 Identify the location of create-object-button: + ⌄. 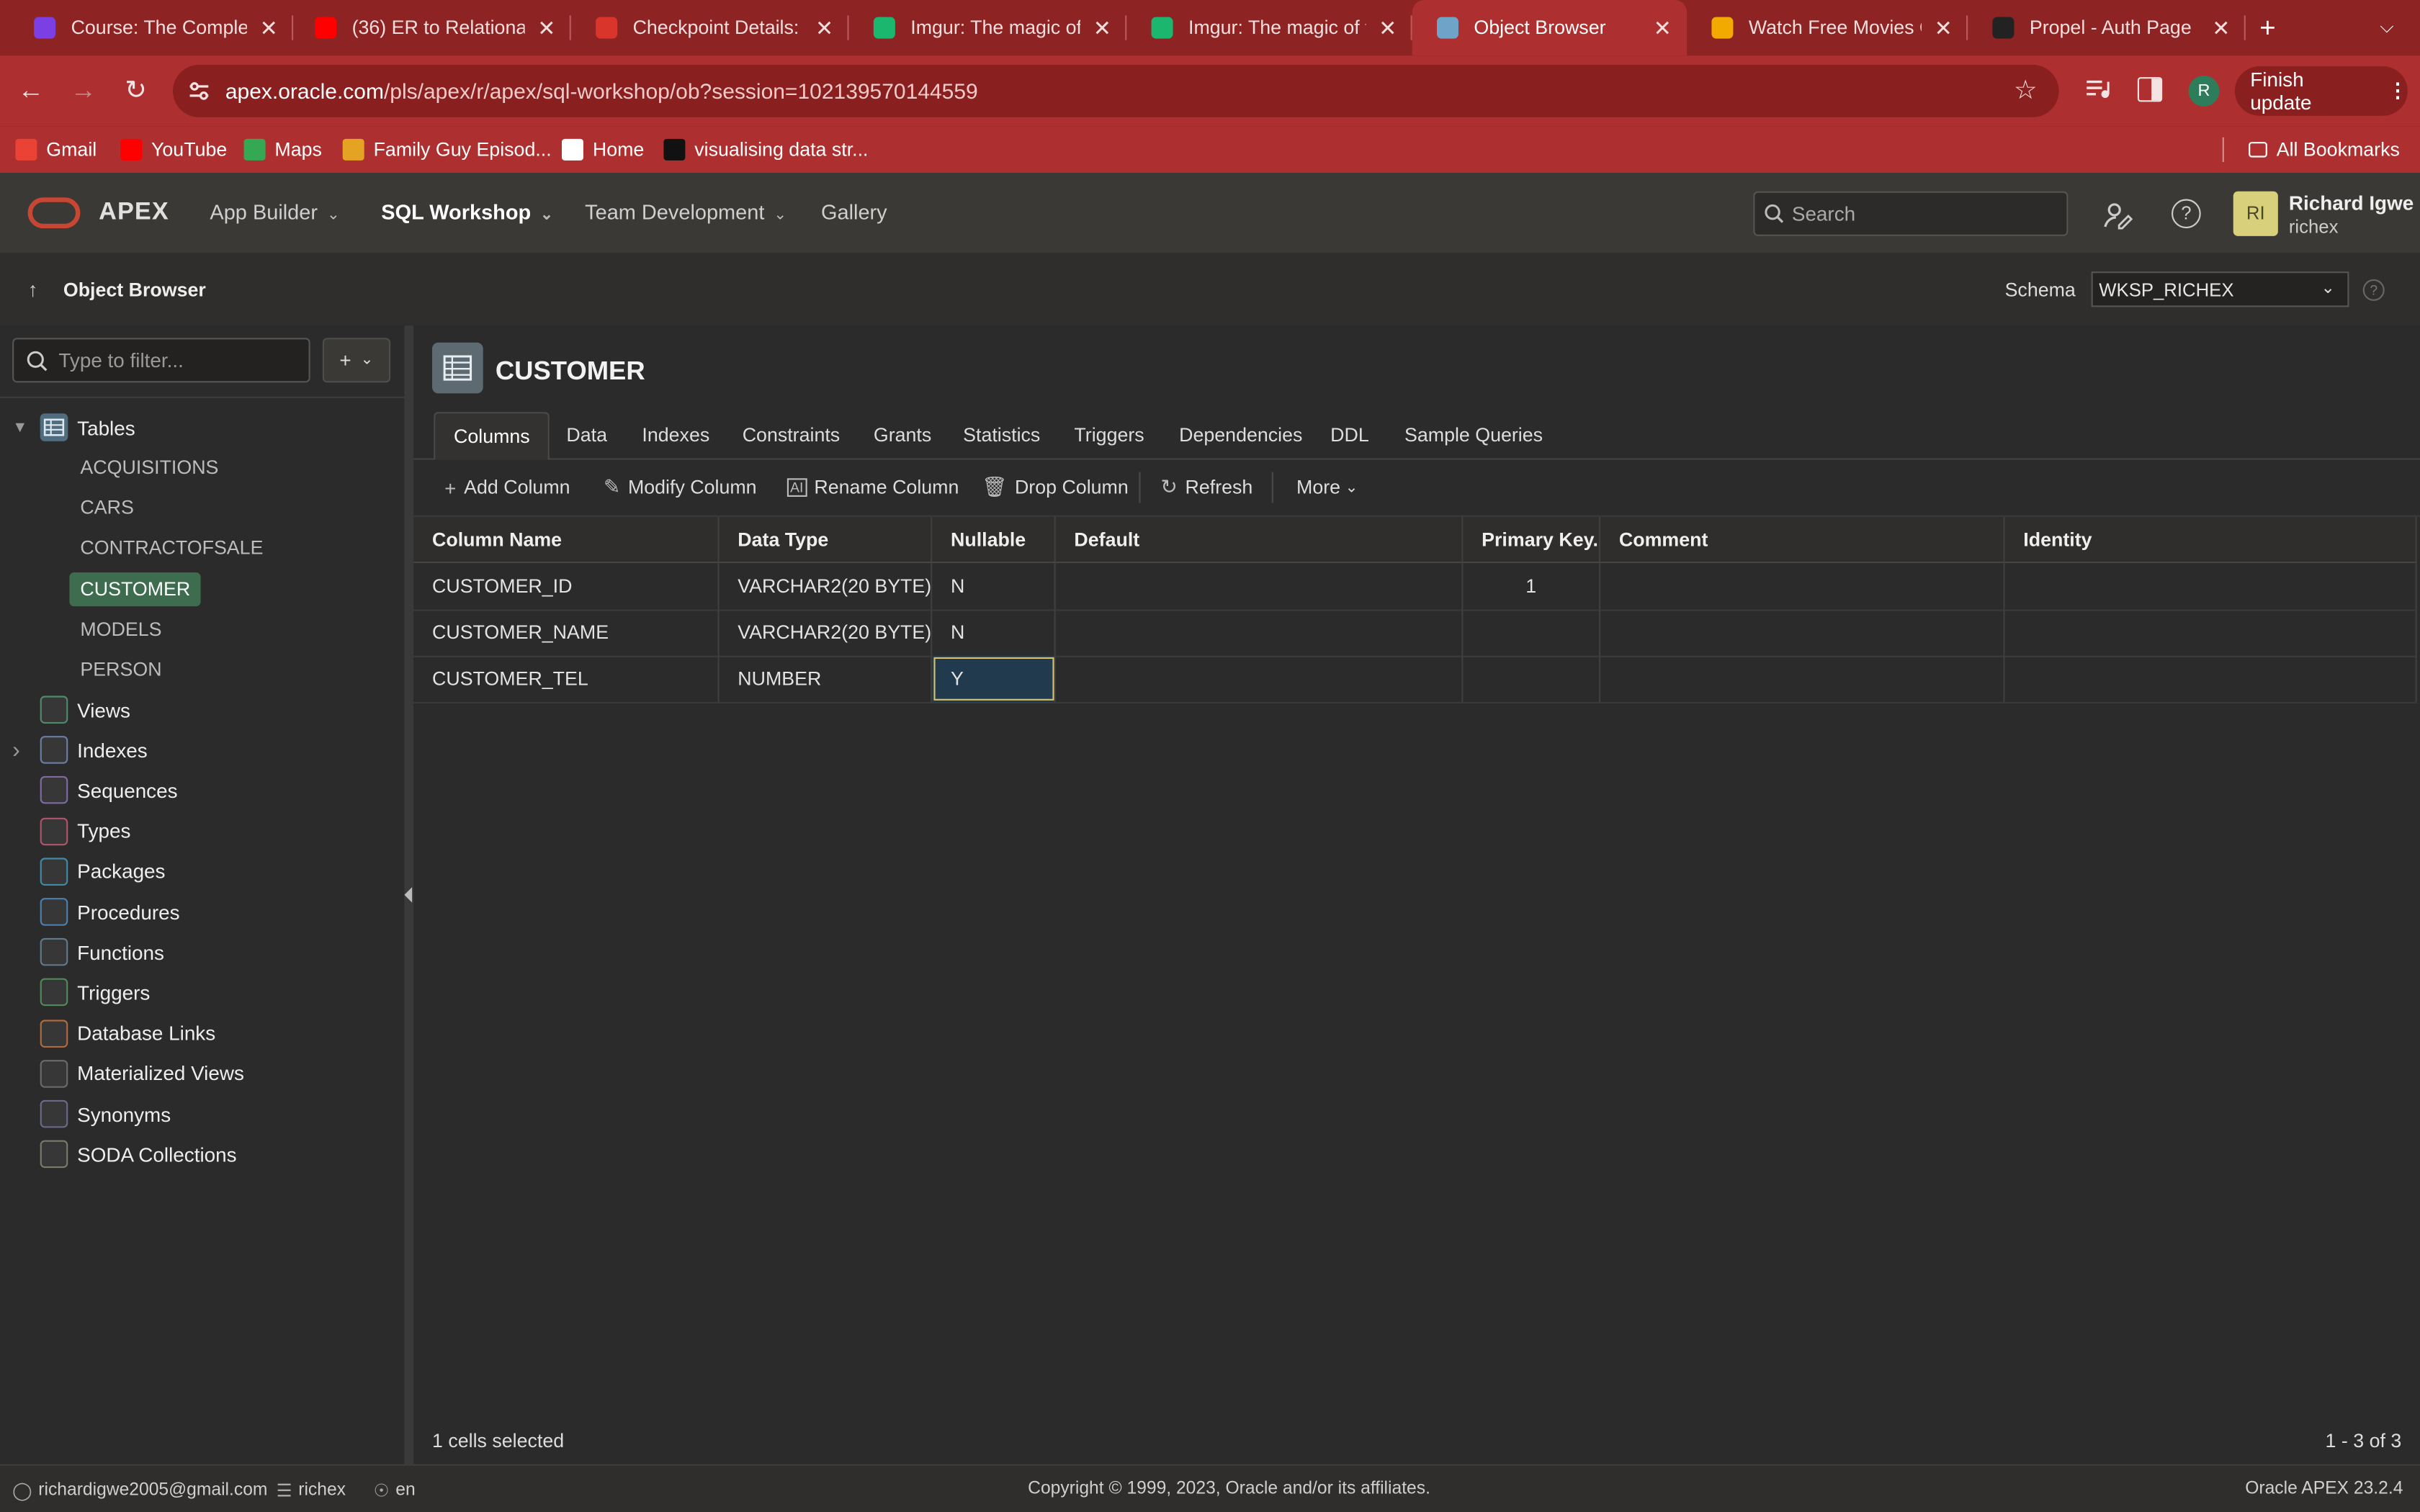
(356, 360).